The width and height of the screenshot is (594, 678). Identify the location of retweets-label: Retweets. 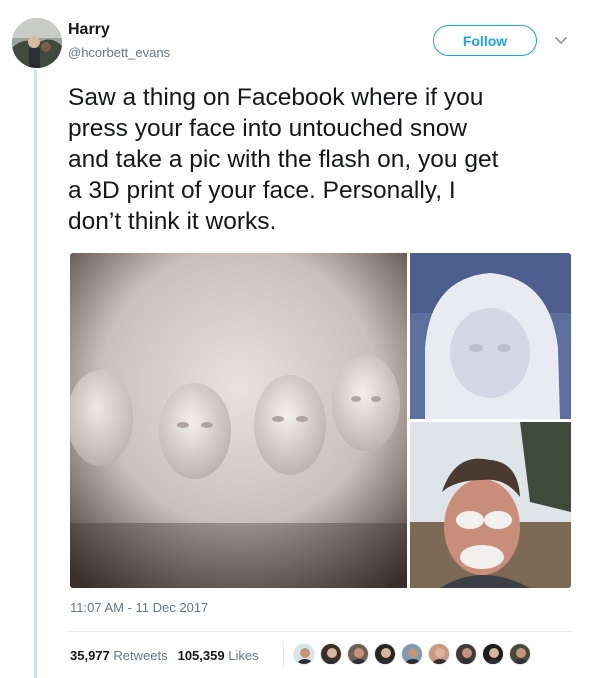
(140, 655).